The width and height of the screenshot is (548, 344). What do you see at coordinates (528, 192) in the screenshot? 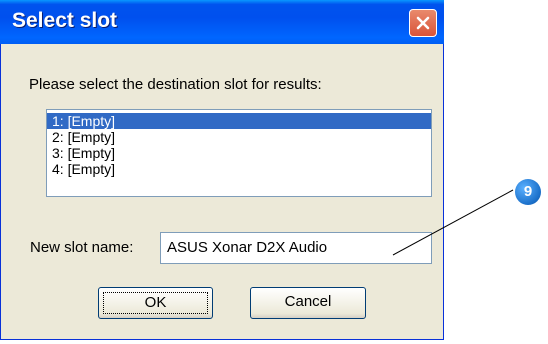
I see `callout-badge: 9` at bounding box center [528, 192].